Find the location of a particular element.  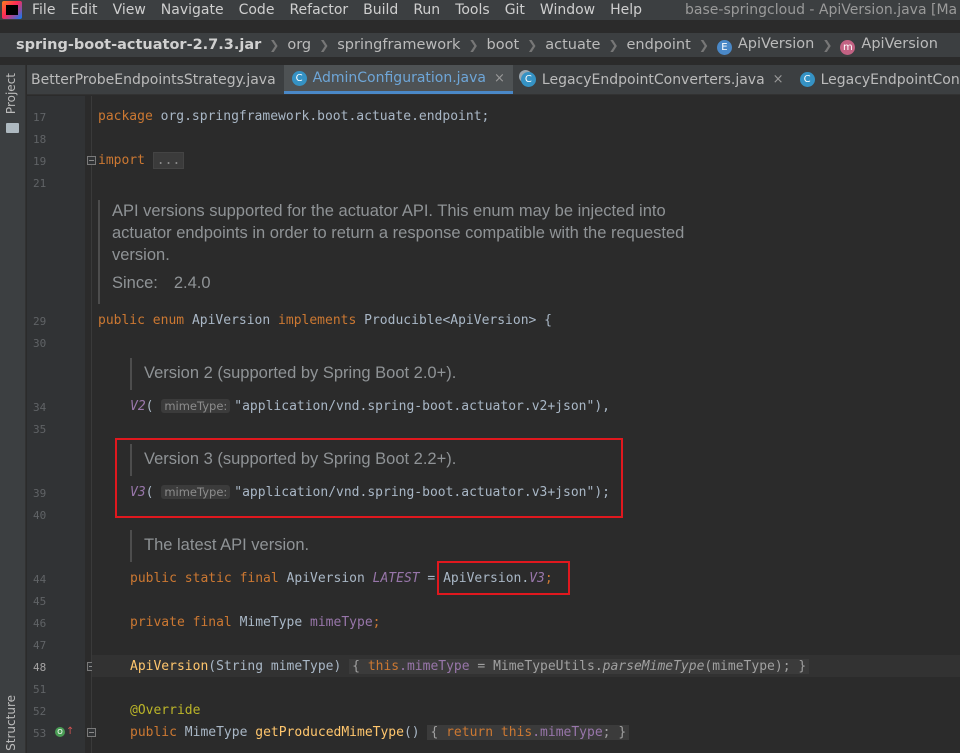

project-tool-button: Project is located at coordinates (11, 93).